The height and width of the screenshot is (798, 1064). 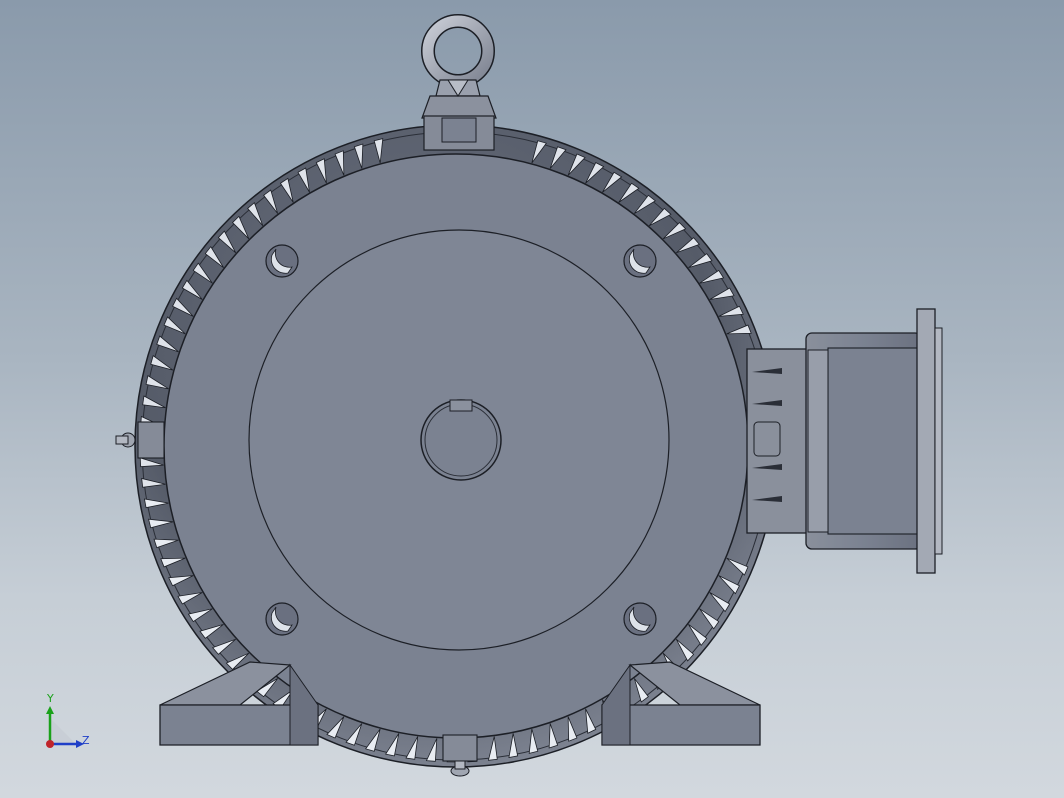 I want to click on coordinate-triad: Y Z, so click(x=73, y=725).